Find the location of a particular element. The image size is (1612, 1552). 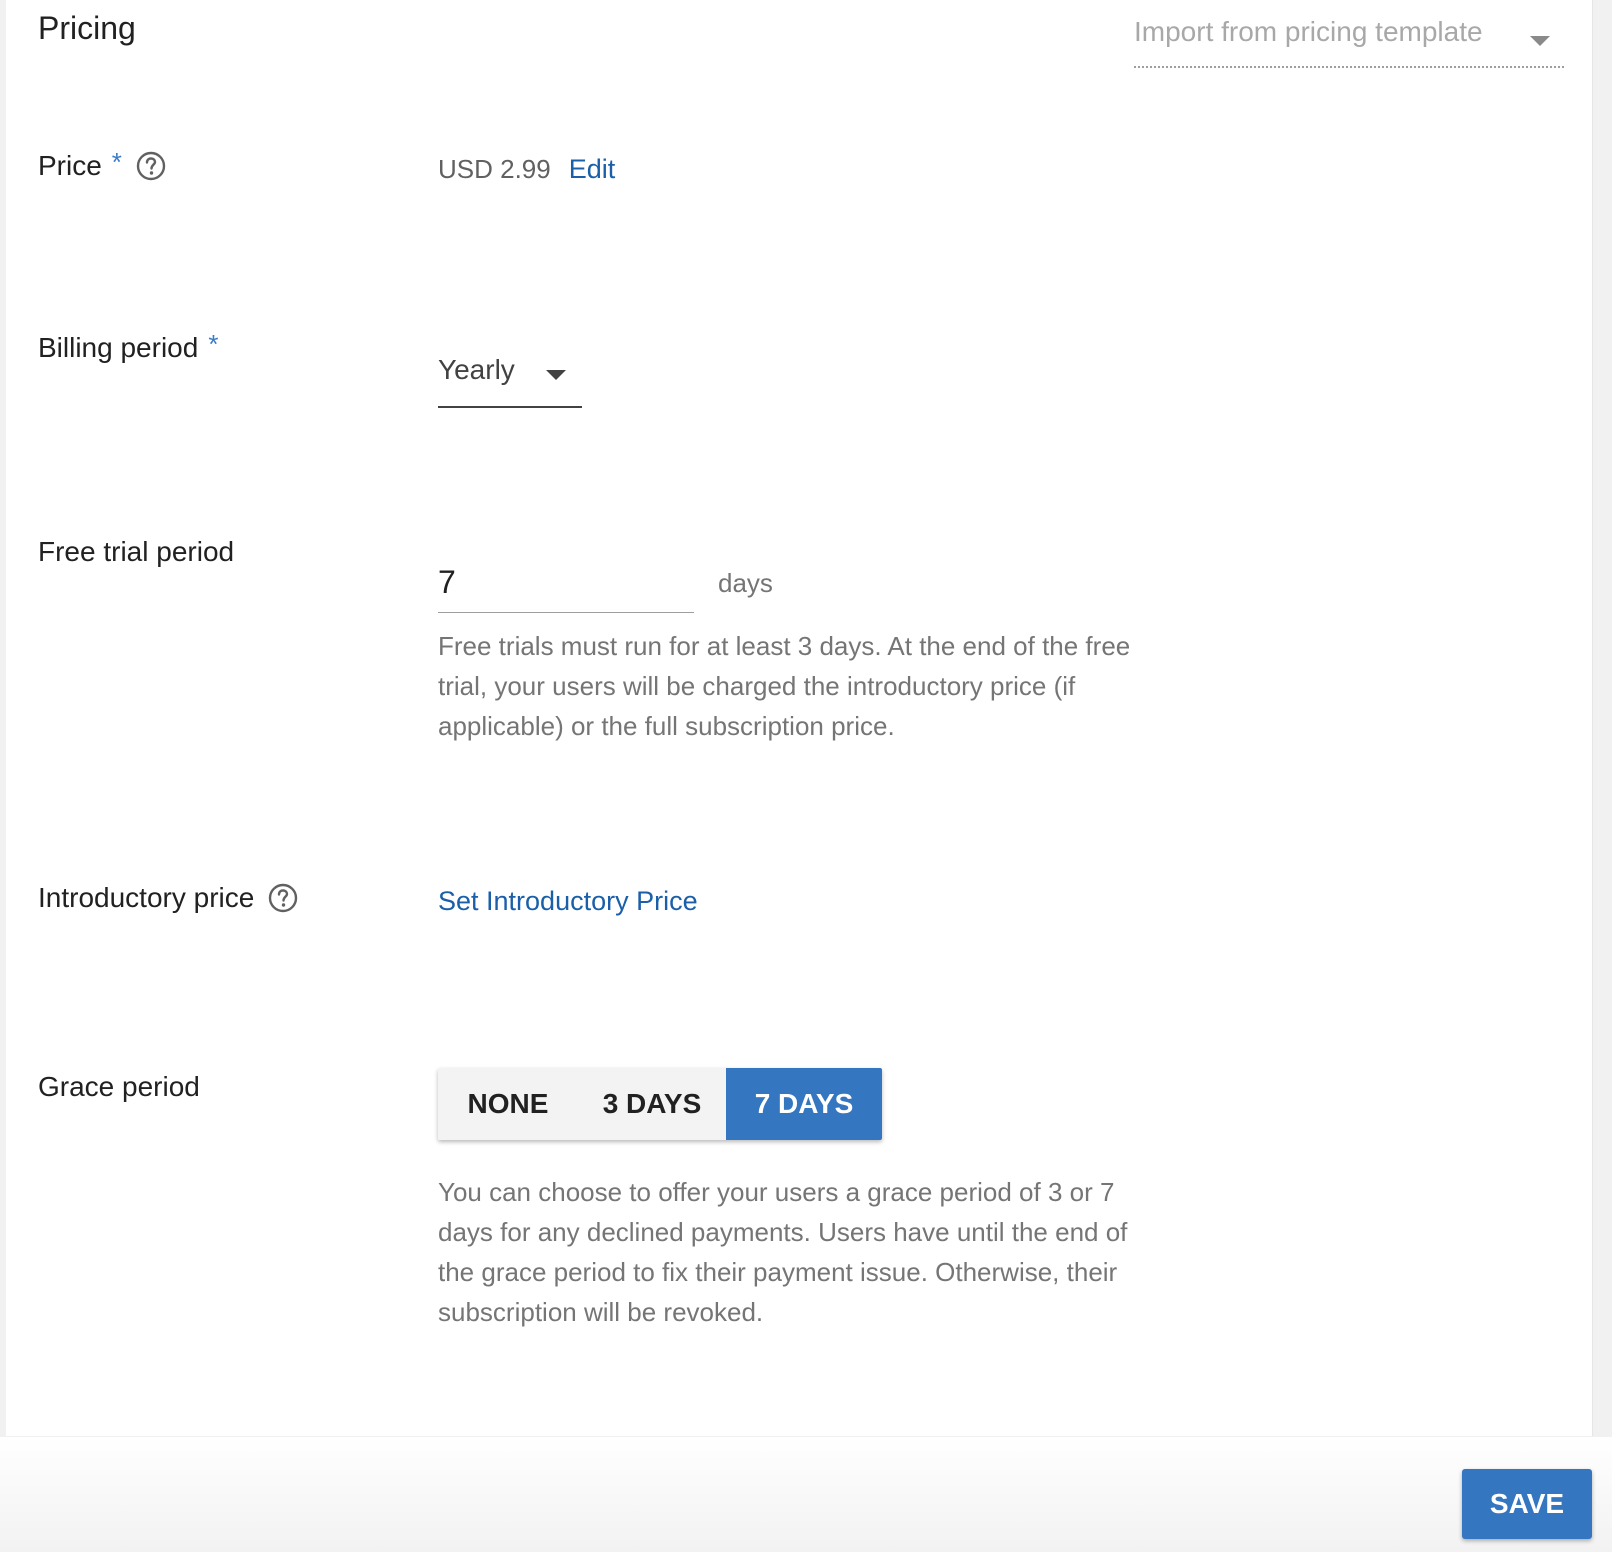

price-label: Price * is located at coordinates (102, 165).